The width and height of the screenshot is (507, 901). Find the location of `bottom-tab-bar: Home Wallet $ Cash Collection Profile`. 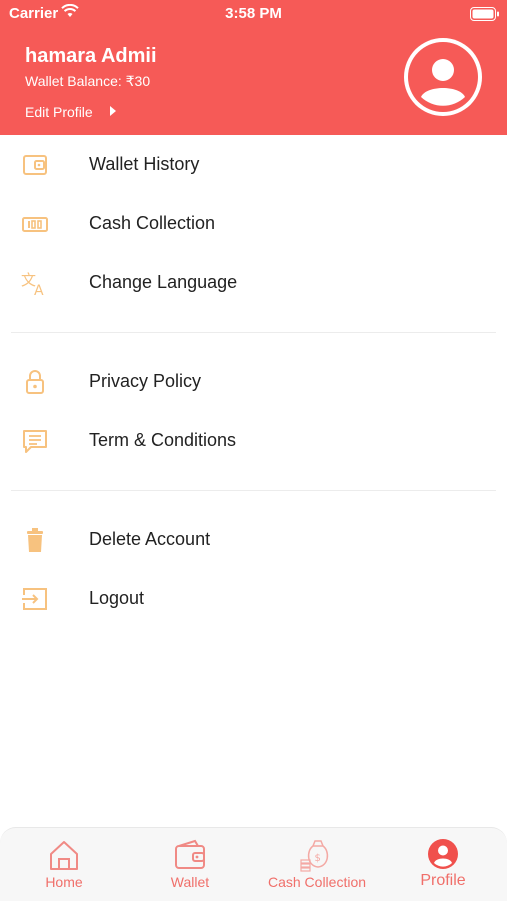

bottom-tab-bar: Home Wallet $ Cash Collection Profile is located at coordinates (253, 864).